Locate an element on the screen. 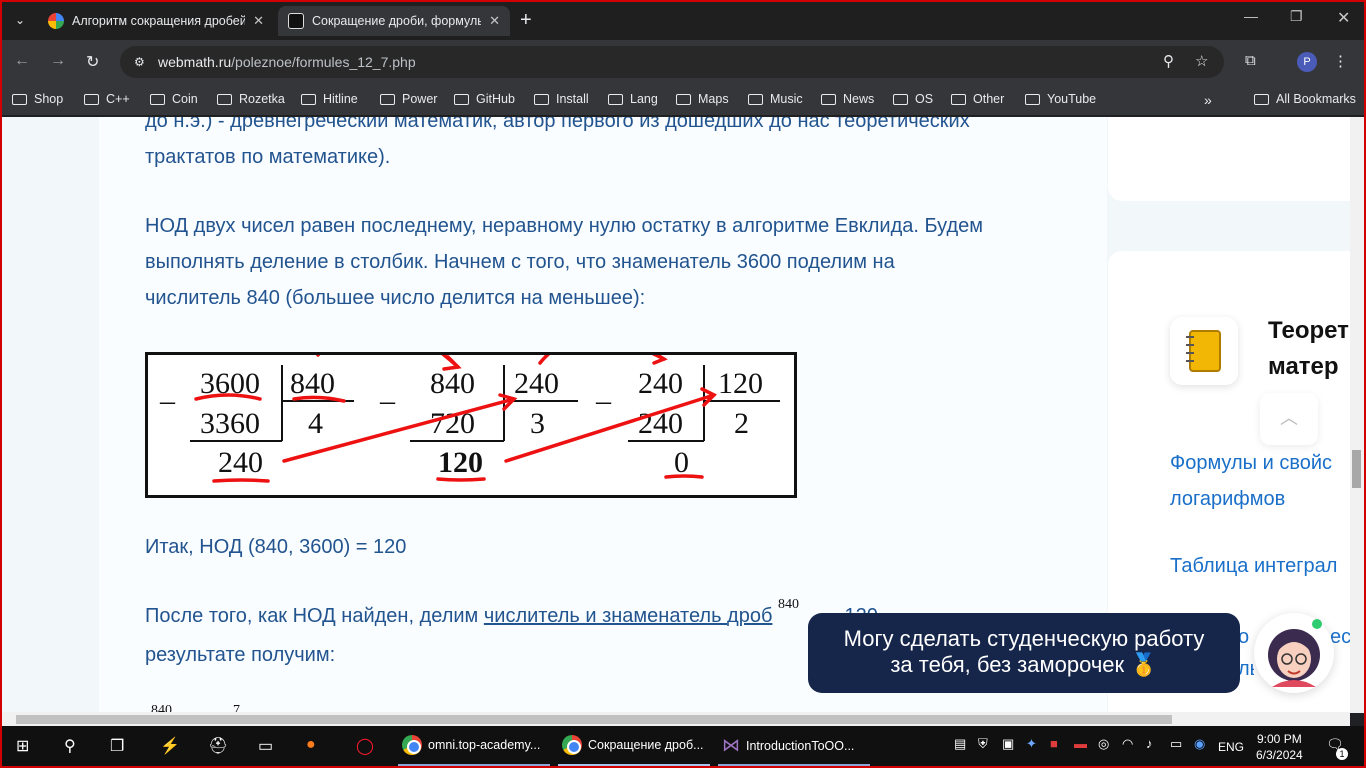  all-bookmarks-button: All Bookmarks is located at coordinates (1305, 99).